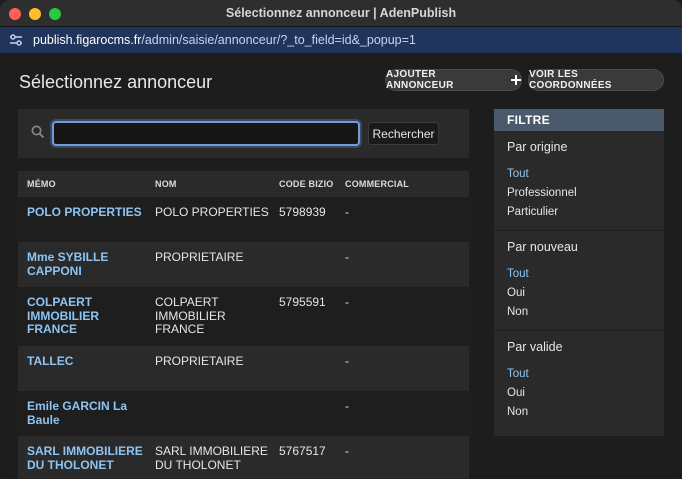 The image size is (682, 479). I want to click on filter-group-nouveau: Par nouveau Tout Oui Non, so click(579, 281).